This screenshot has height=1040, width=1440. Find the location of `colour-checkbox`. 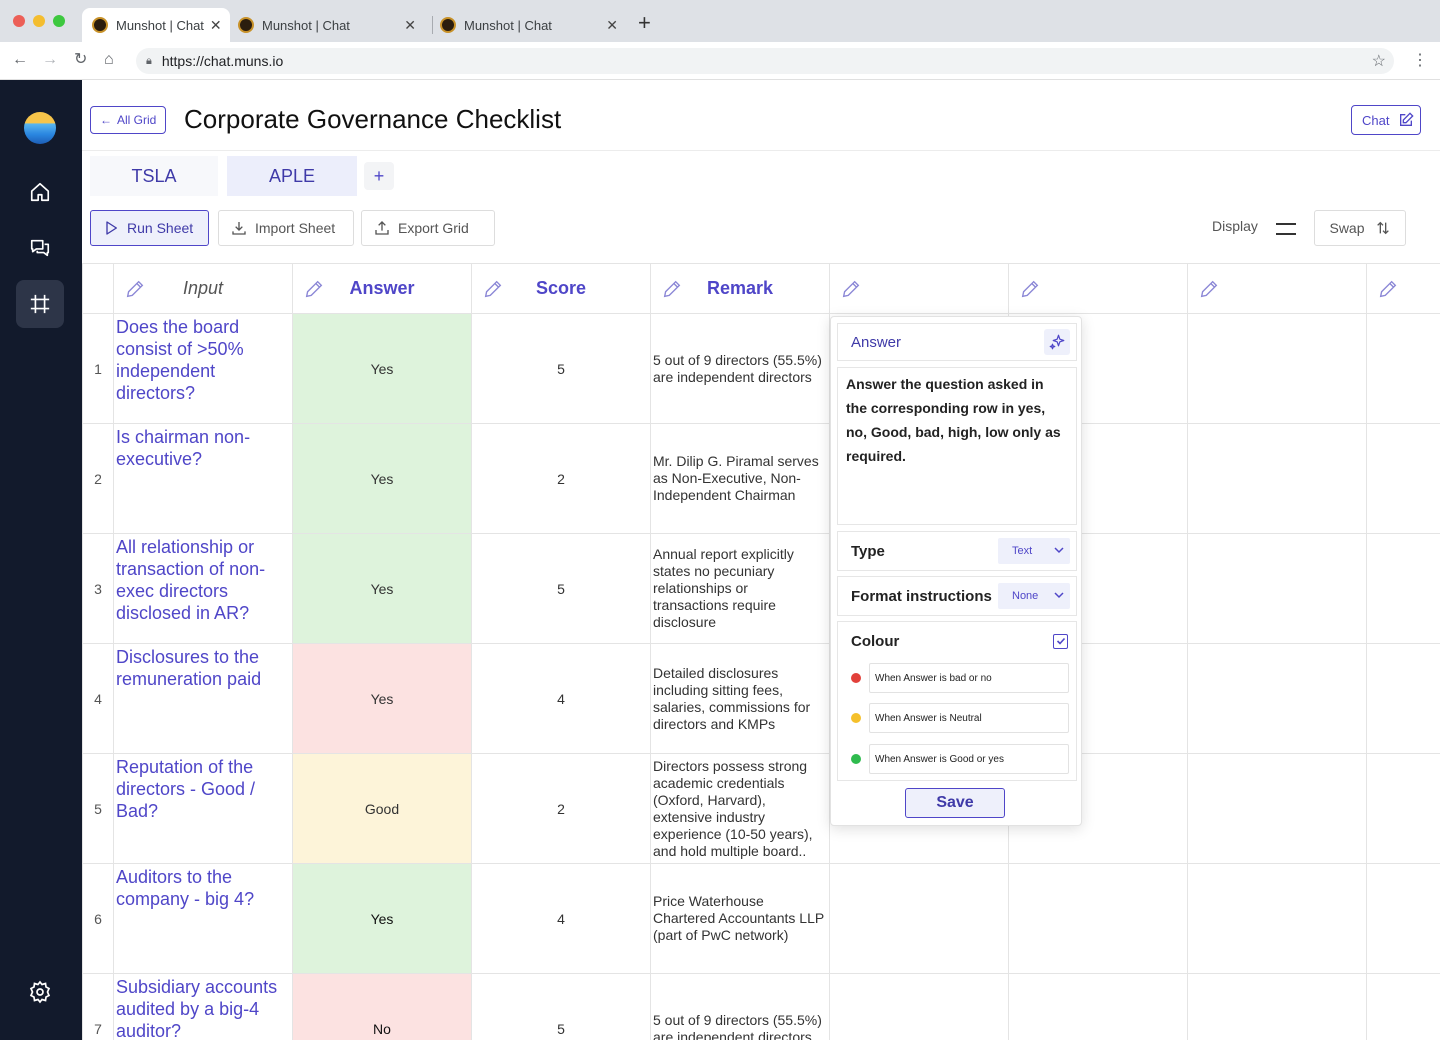

colour-checkbox is located at coordinates (1060, 641).